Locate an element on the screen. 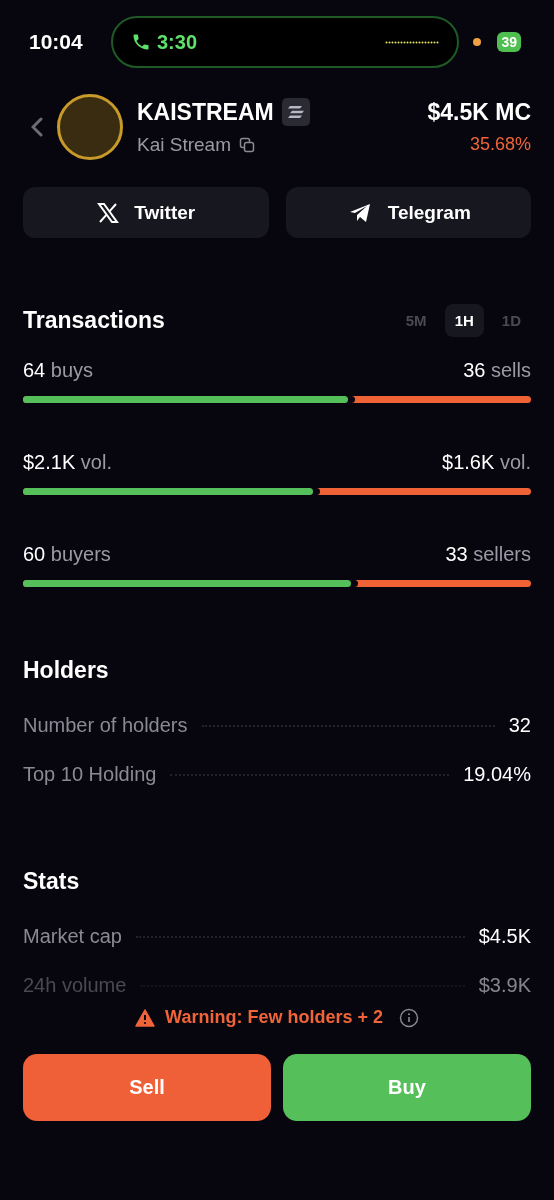  token-name: Kai Stream is located at coordinates (184, 145).